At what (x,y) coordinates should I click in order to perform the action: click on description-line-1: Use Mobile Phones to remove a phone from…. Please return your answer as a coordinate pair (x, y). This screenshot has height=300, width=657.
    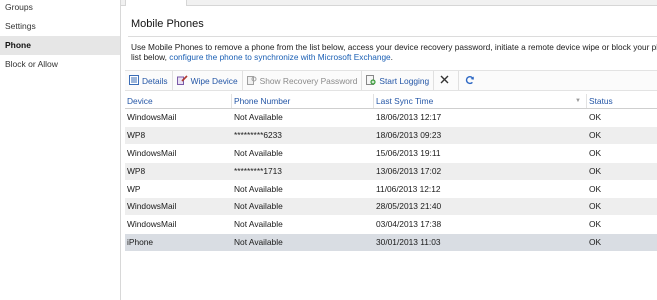
    Looking at the image, I should click on (394, 47).